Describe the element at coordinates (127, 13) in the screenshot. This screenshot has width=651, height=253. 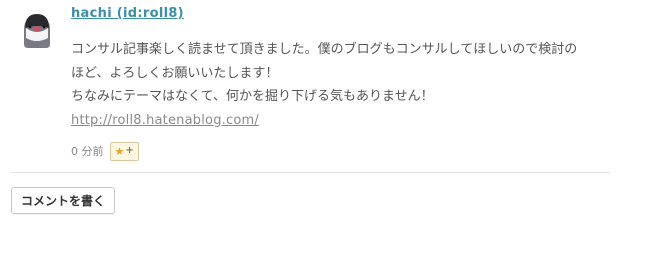
I see `comment-author-link: hachi (id:roll8)` at that location.